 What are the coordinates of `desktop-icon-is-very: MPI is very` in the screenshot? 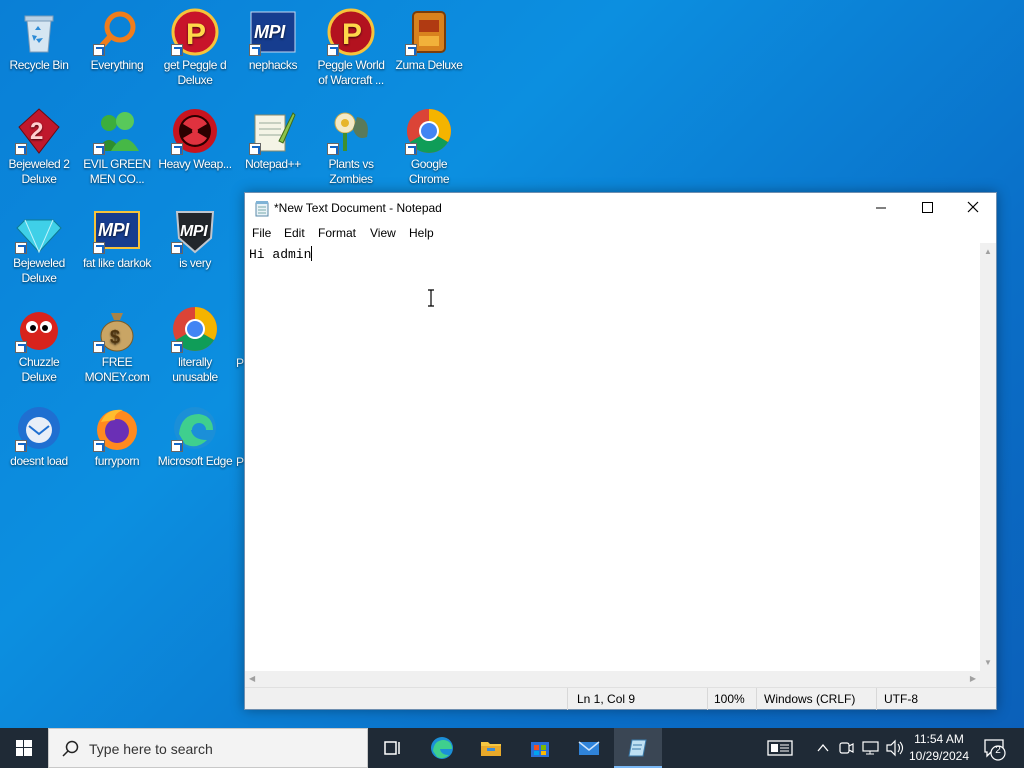 It's located at (195, 234).